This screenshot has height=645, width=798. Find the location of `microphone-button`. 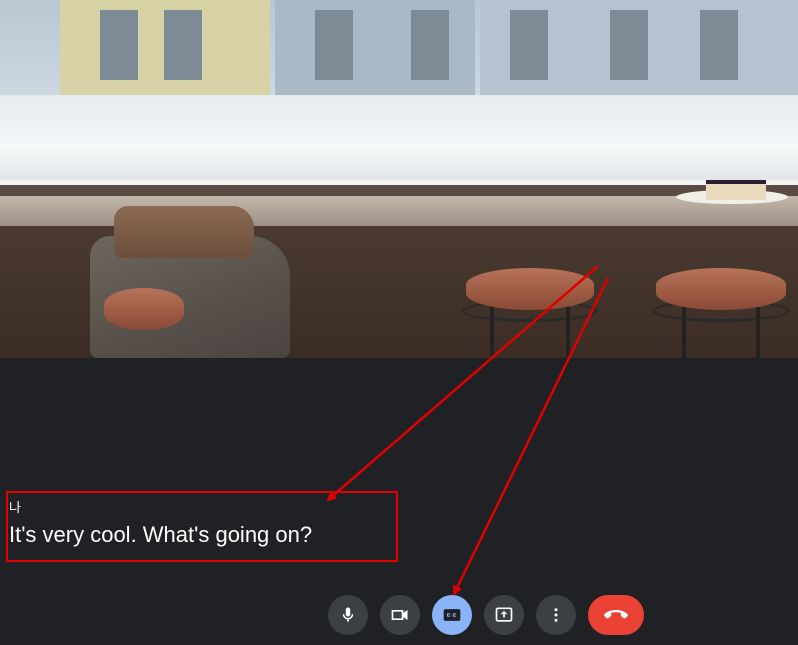

microphone-button is located at coordinates (348, 615).